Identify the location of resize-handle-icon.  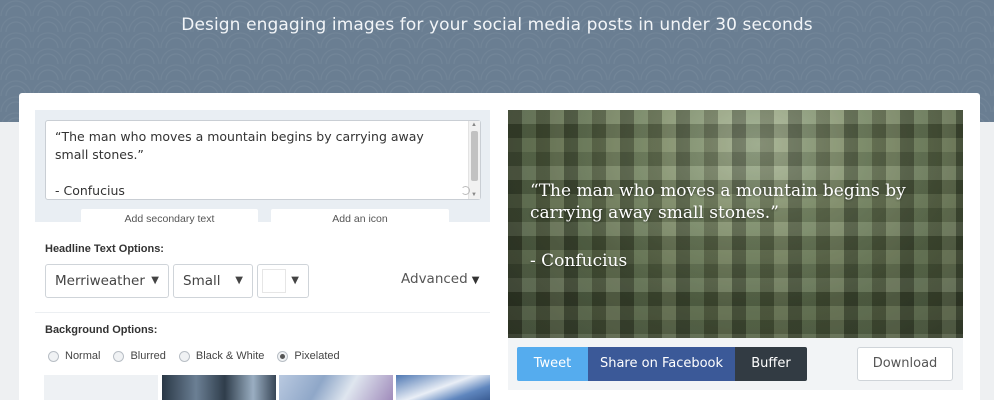
(465, 190).